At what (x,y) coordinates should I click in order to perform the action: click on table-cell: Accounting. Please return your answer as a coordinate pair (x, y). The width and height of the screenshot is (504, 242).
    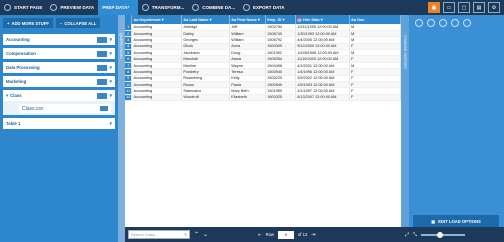
    Looking at the image, I should click on (157, 98).